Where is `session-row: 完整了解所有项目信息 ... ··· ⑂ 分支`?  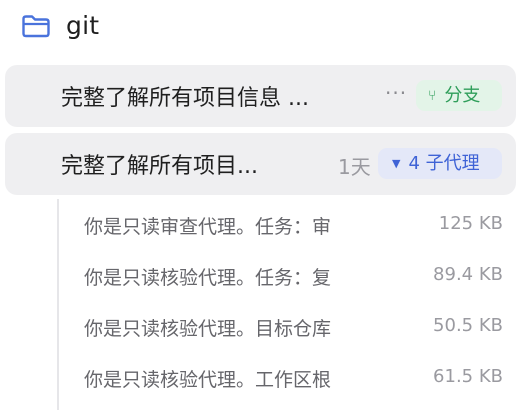 session-row: 完整了解所有项目信息 ... ··· ⑂ 分支 is located at coordinates (260, 96).